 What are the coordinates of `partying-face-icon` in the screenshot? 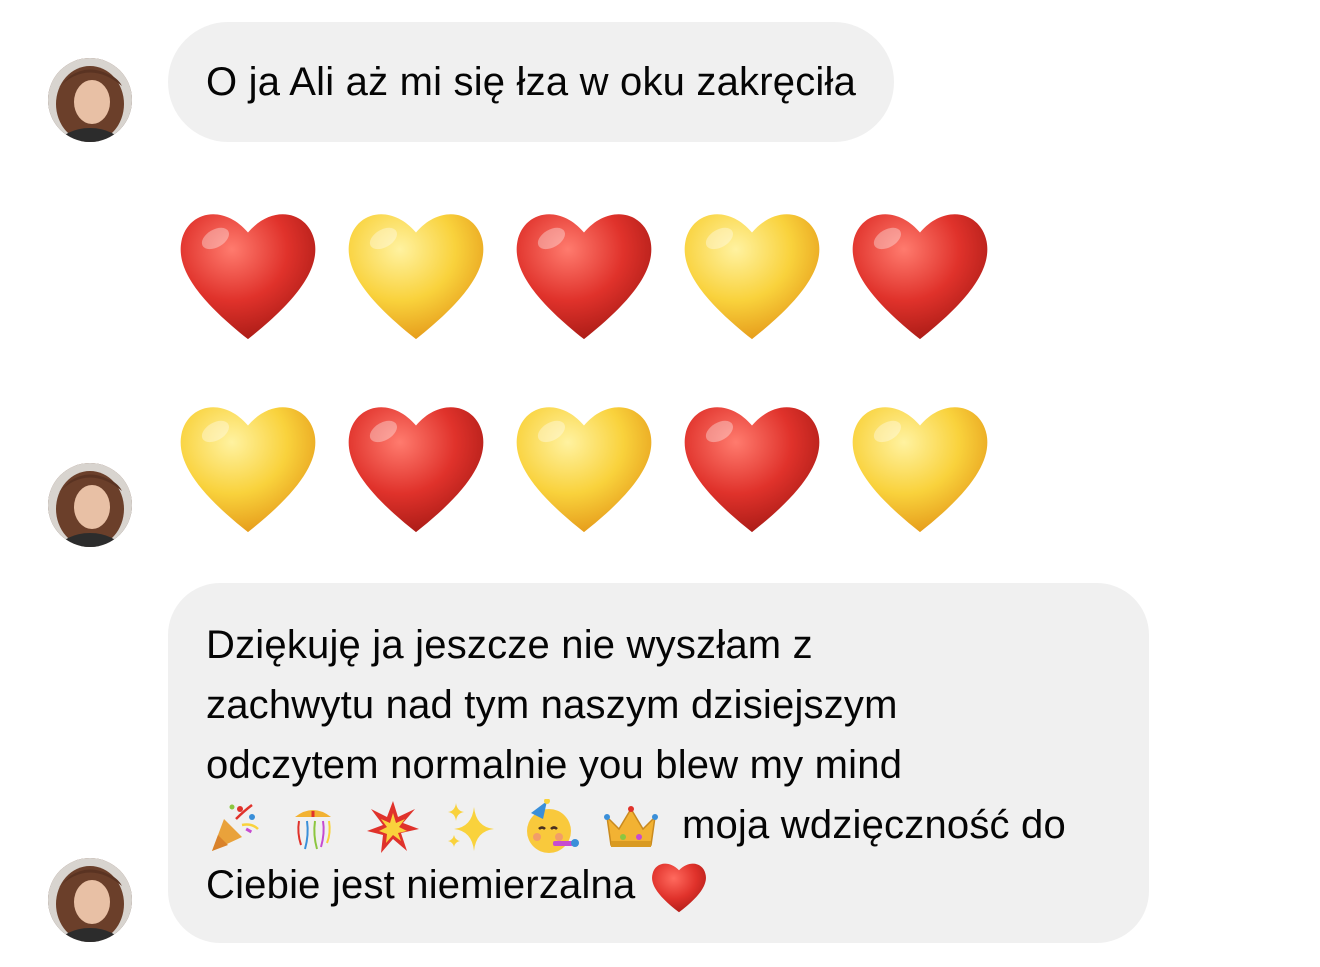 It's located at (551, 827).